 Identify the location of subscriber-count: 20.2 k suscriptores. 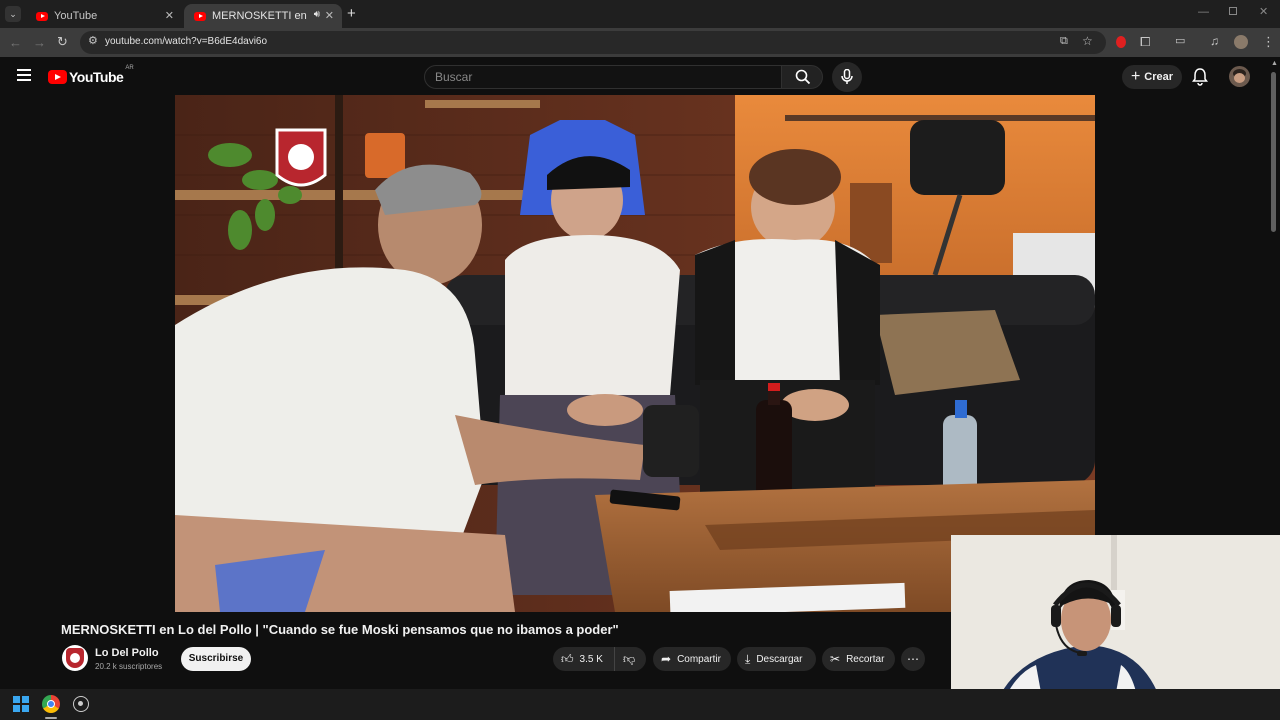
(129, 666).